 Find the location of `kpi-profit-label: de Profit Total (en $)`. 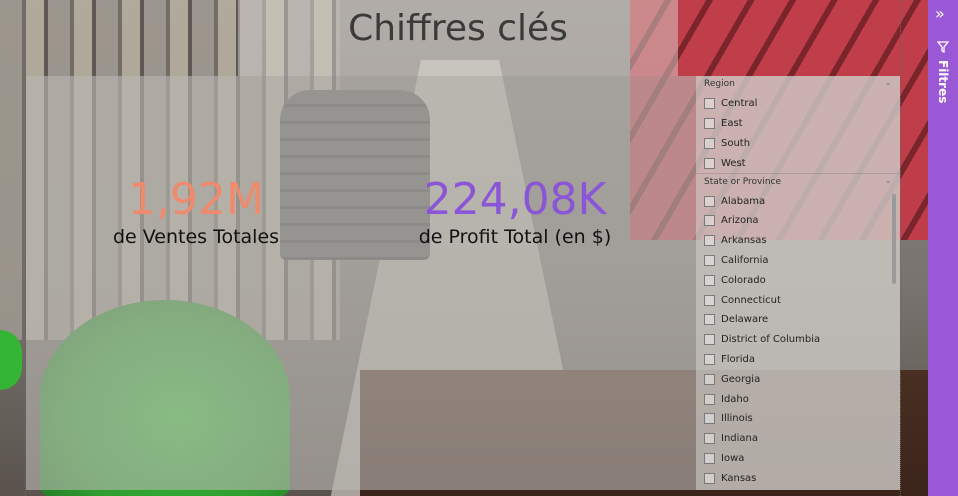

kpi-profit-label: de Profit Total (en $) is located at coordinates (515, 237).